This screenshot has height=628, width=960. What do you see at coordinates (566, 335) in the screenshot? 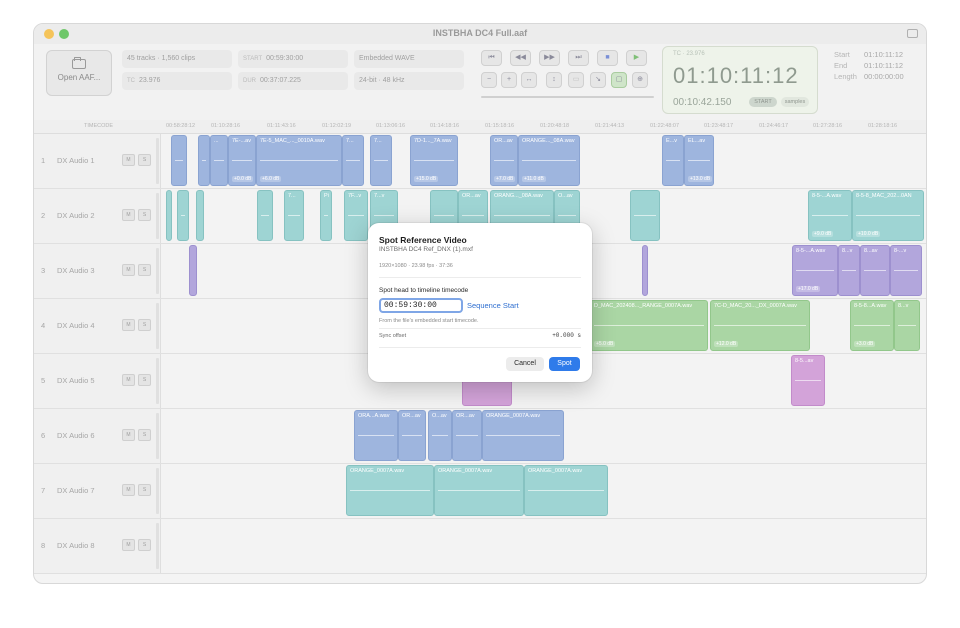
I see `sync-offset-value: +0.000 s` at bounding box center [566, 335].